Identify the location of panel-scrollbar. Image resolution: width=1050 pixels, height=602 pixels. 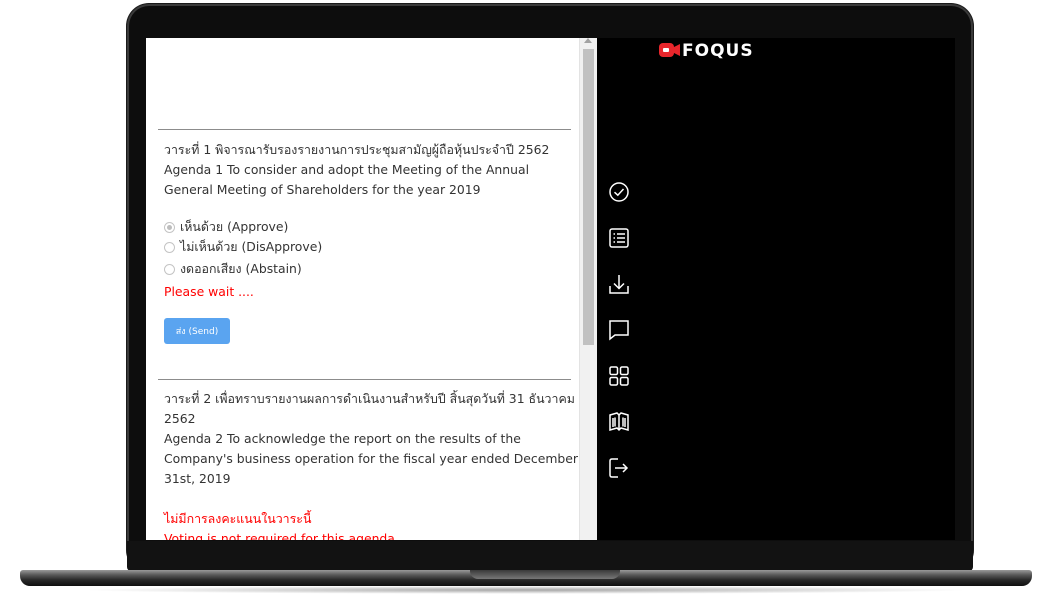
(588, 289).